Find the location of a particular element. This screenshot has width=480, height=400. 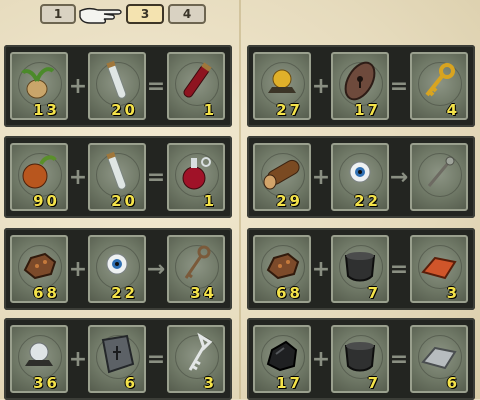

recipe-row: 13 + 20 = 1 is located at coordinates (118, 86).